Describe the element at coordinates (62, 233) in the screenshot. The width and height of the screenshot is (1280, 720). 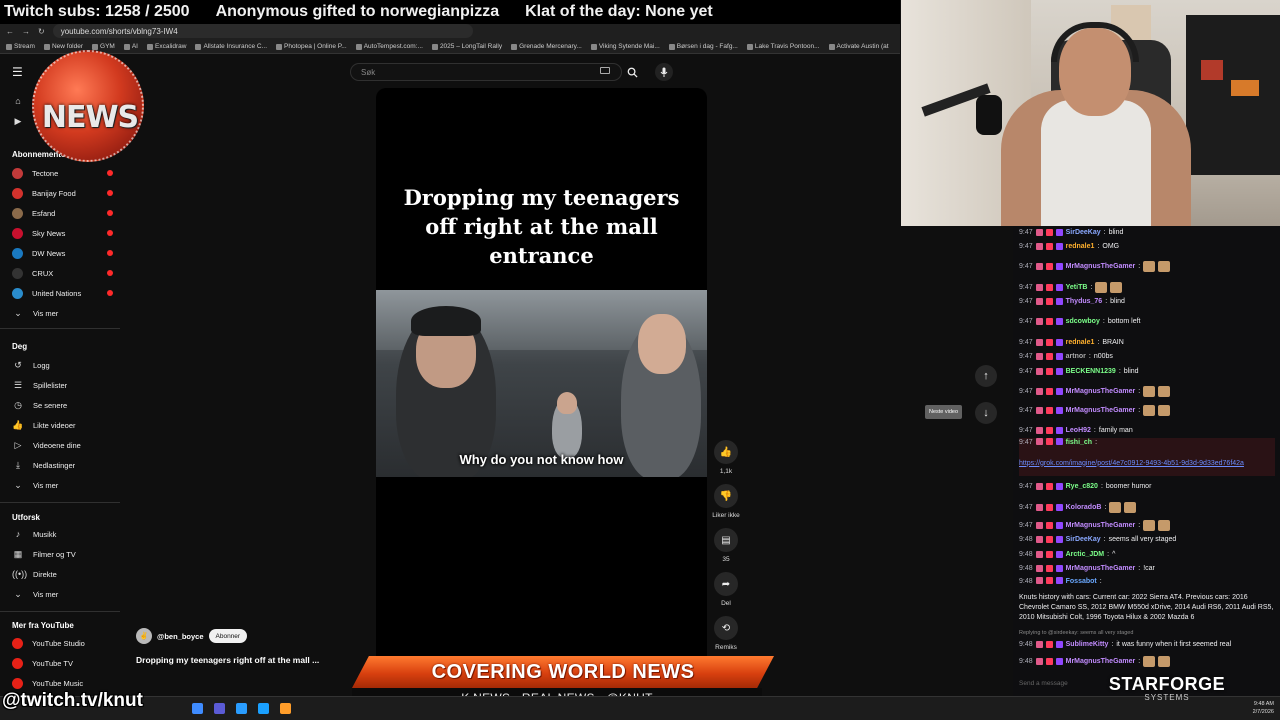
I see `sidebar-item-channel: Sky News` at that location.